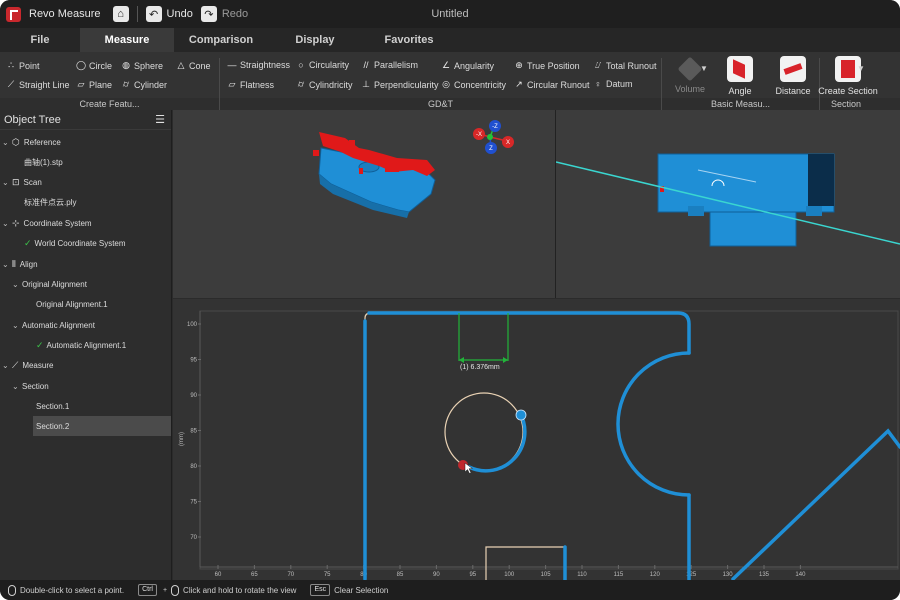  What do you see at coordinates (508, 143) in the screenshot?
I see `gizmo-x-label: X` at bounding box center [508, 143].